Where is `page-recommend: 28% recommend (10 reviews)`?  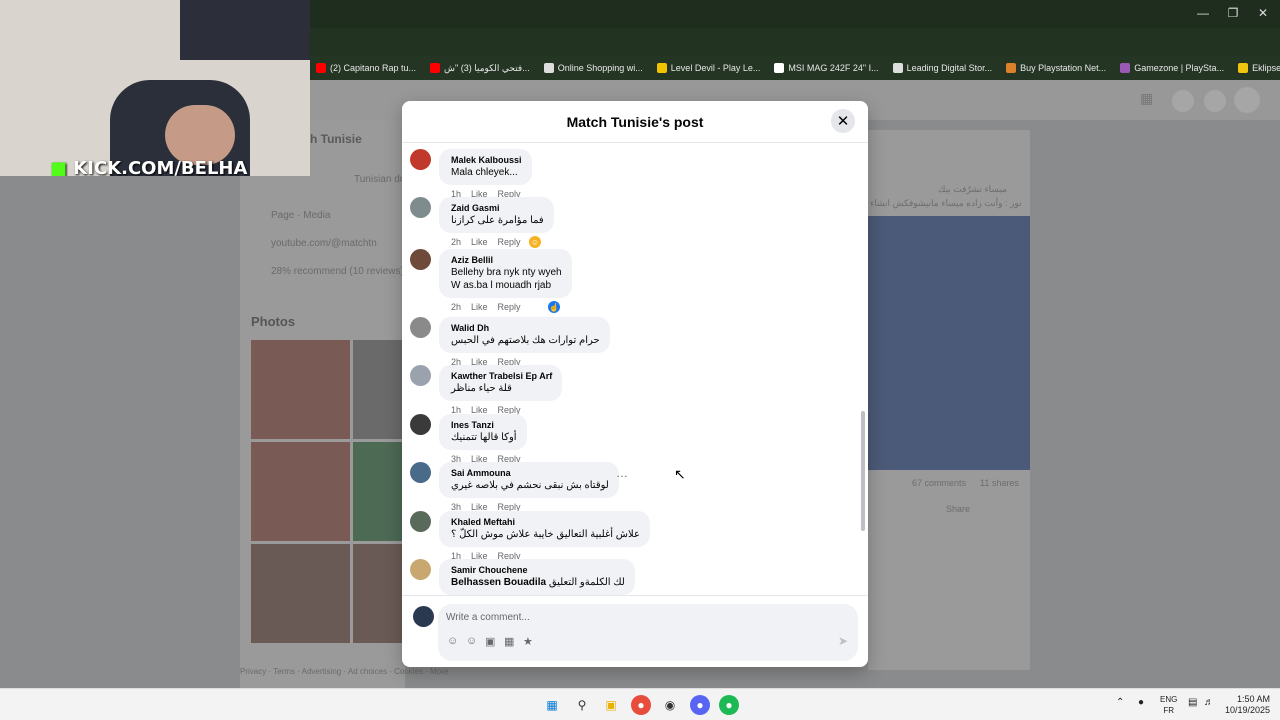
page-recommend: 28% recommend (10 reviews) is located at coordinates (337, 271).